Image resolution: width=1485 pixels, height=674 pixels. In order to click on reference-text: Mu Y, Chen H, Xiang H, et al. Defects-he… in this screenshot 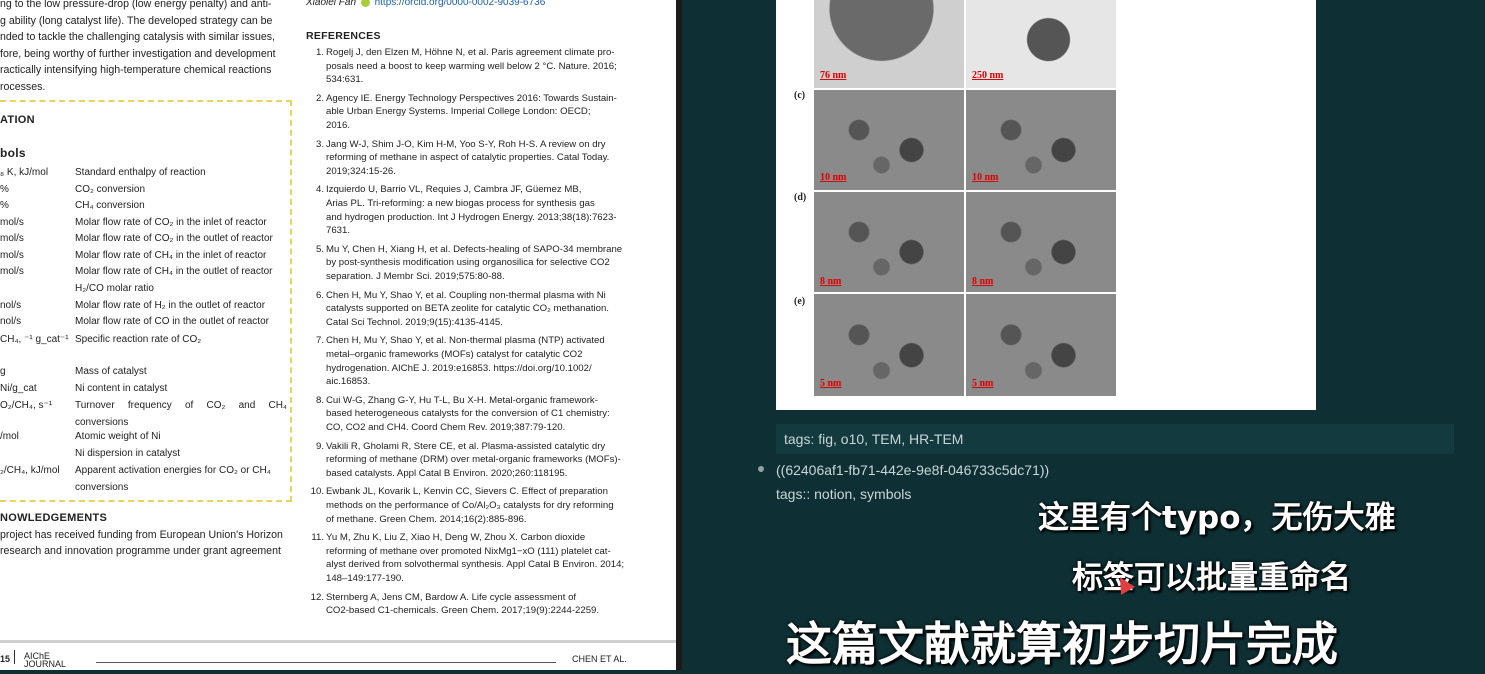, I will do `click(474, 263)`.